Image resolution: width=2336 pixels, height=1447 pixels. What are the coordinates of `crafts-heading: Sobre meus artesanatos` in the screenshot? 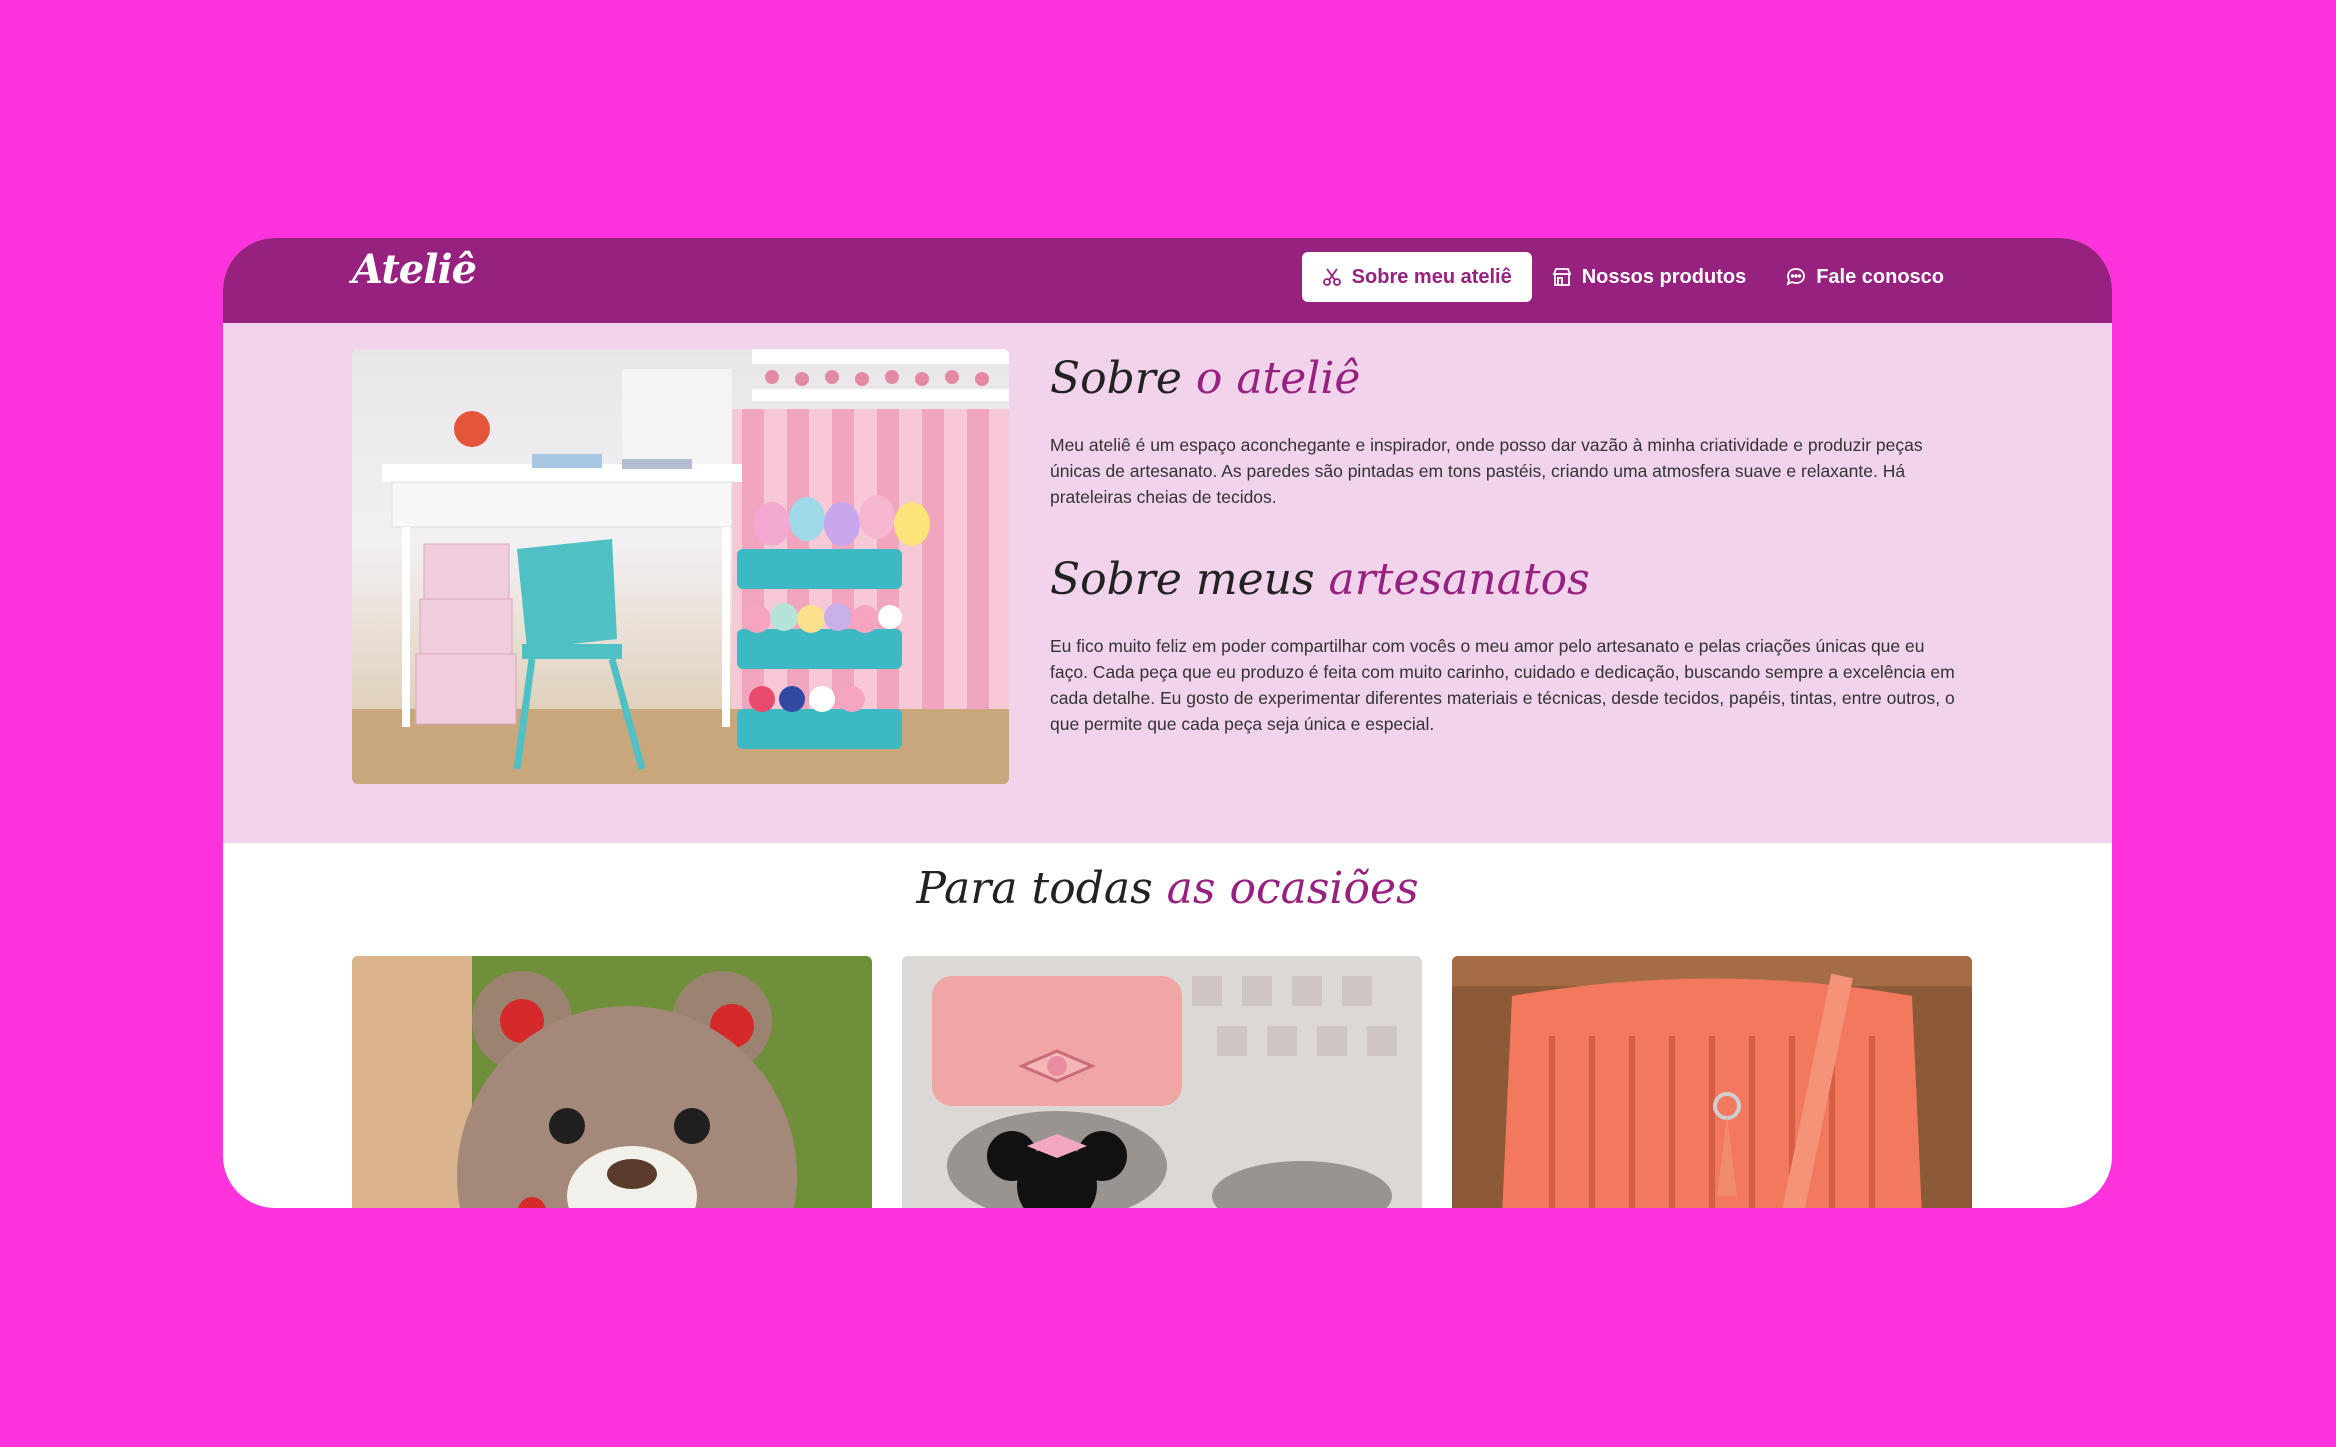 It's located at (1505, 579).